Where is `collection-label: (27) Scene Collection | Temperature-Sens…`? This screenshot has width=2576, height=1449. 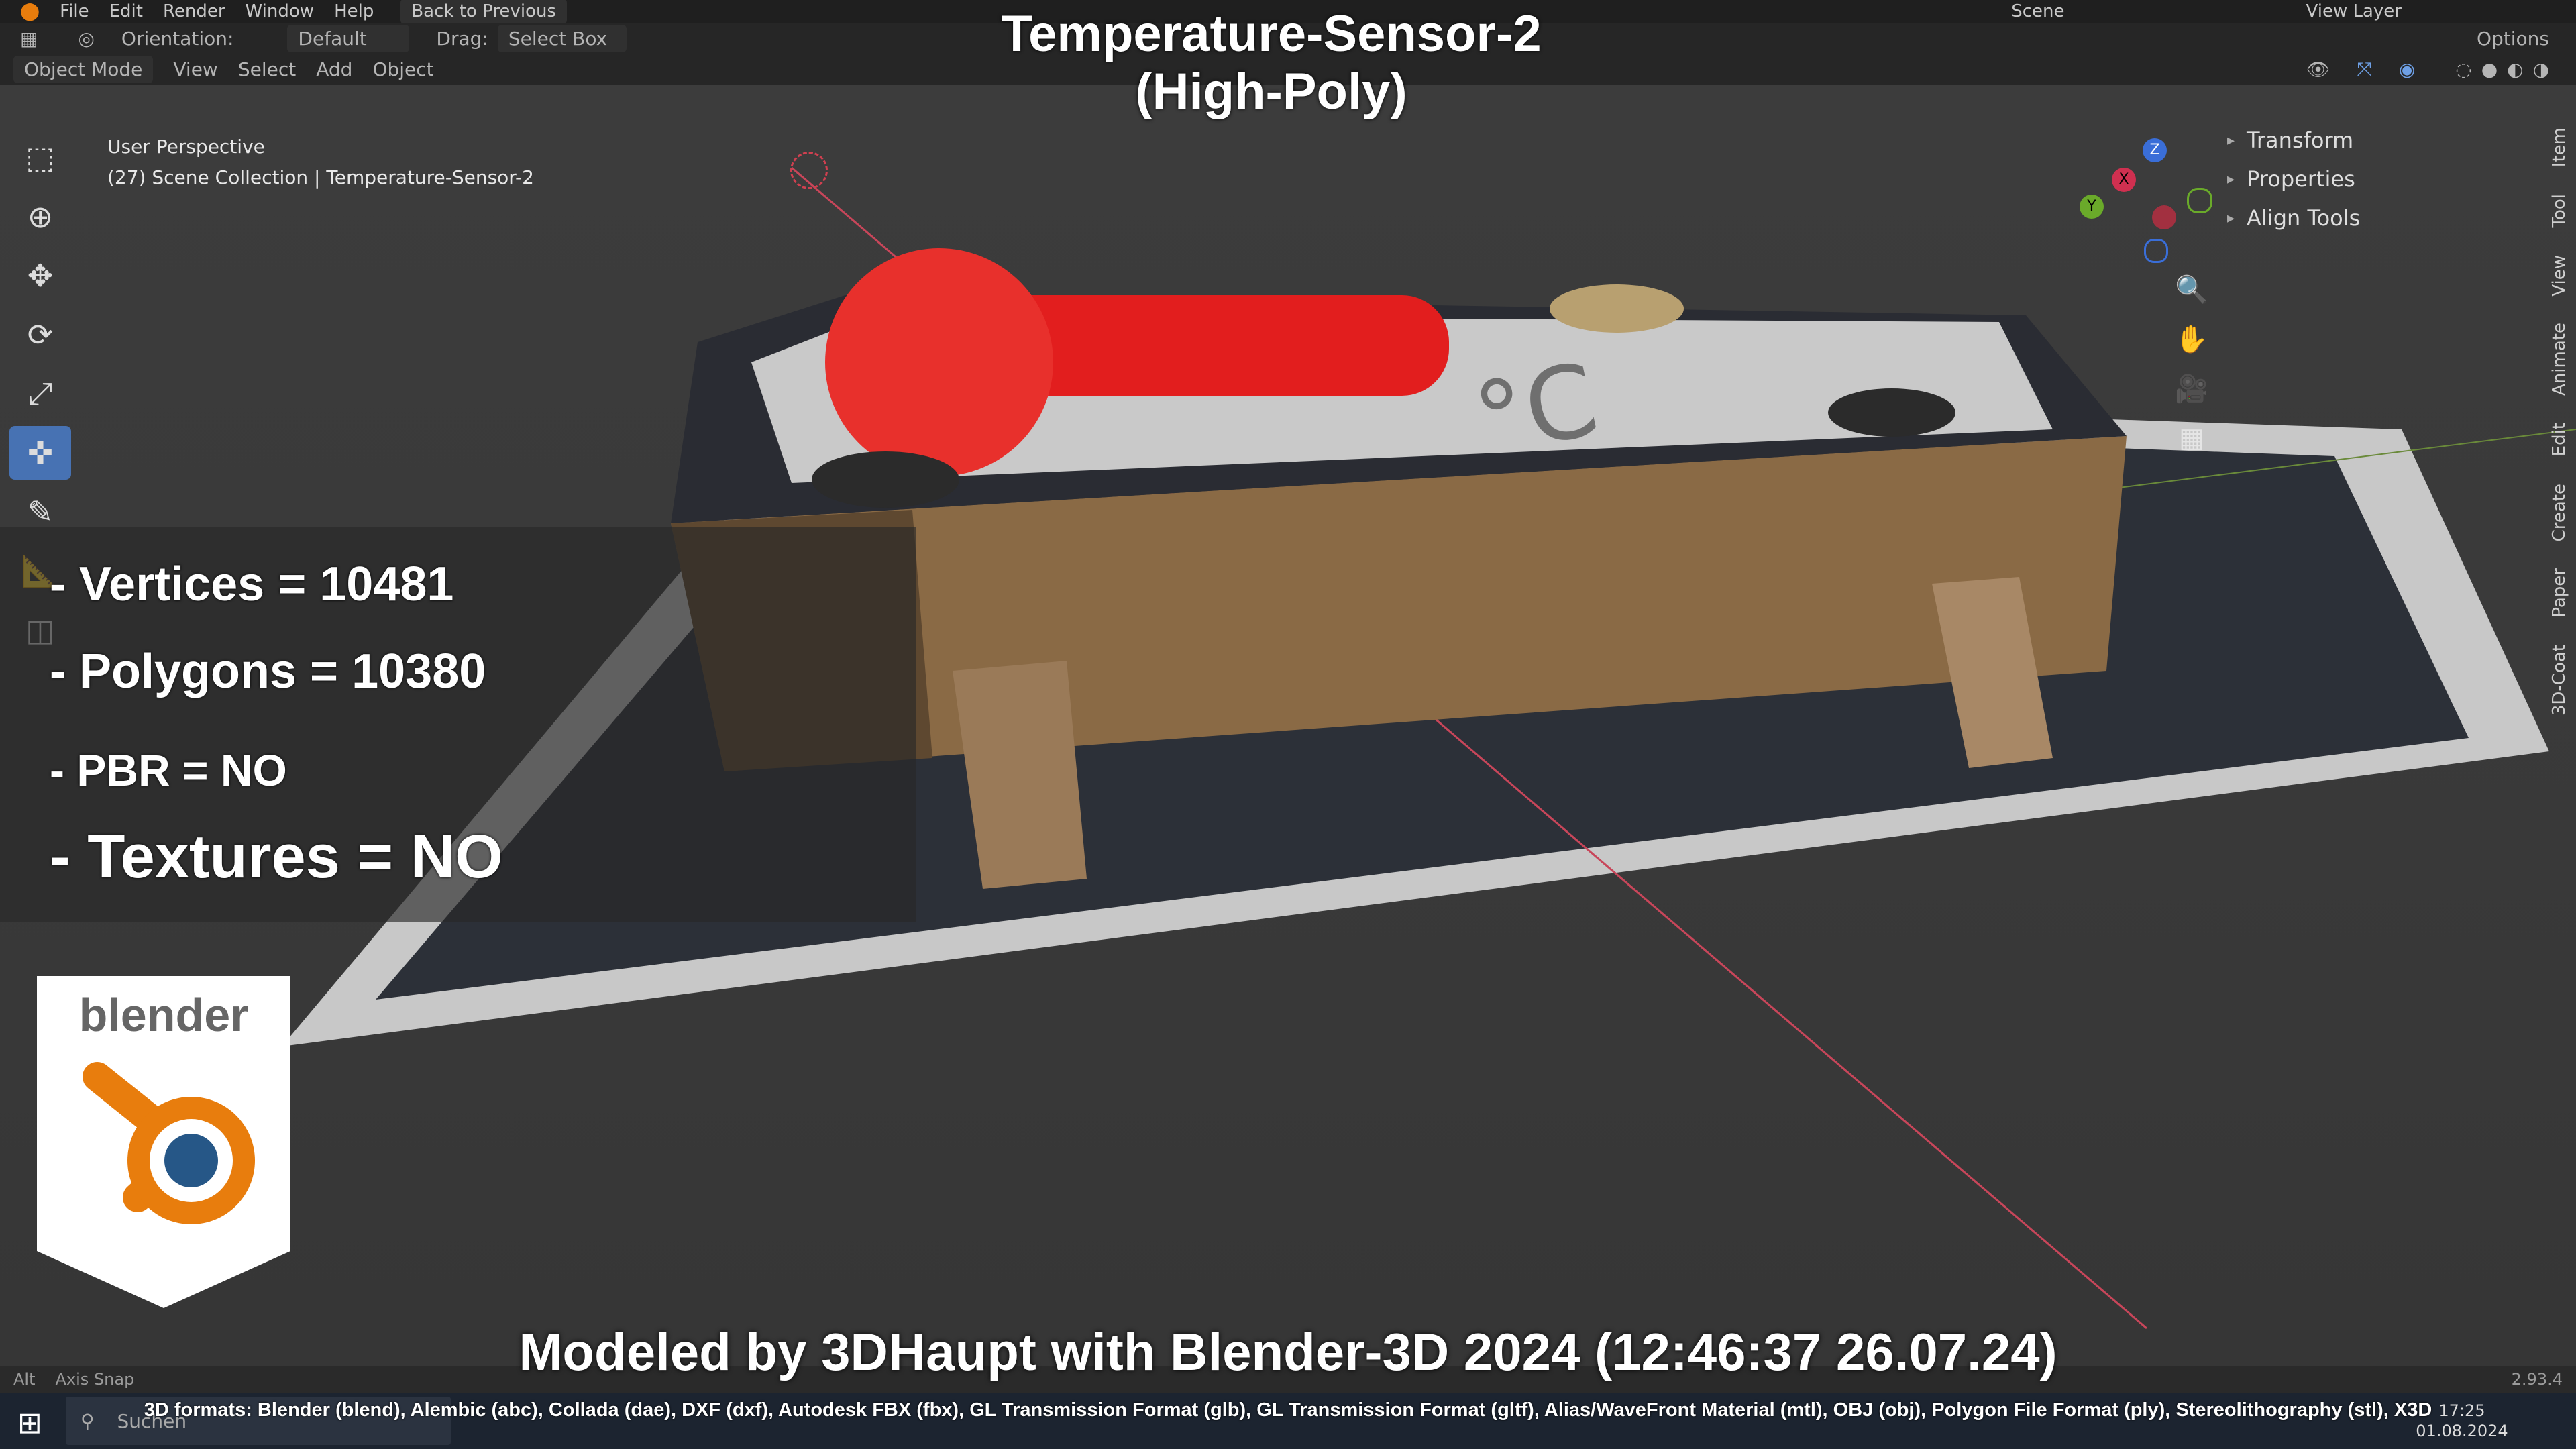 collection-label: (27) Scene Collection | Temperature-Sens… is located at coordinates (320, 177).